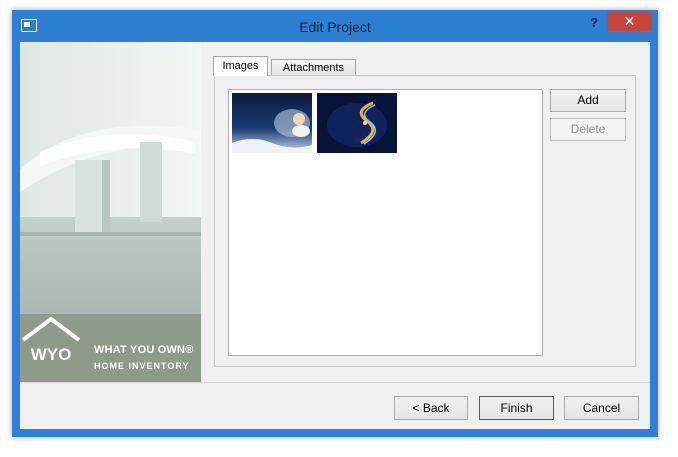  What do you see at coordinates (431, 408) in the screenshot?
I see `back-button: < Back` at bounding box center [431, 408].